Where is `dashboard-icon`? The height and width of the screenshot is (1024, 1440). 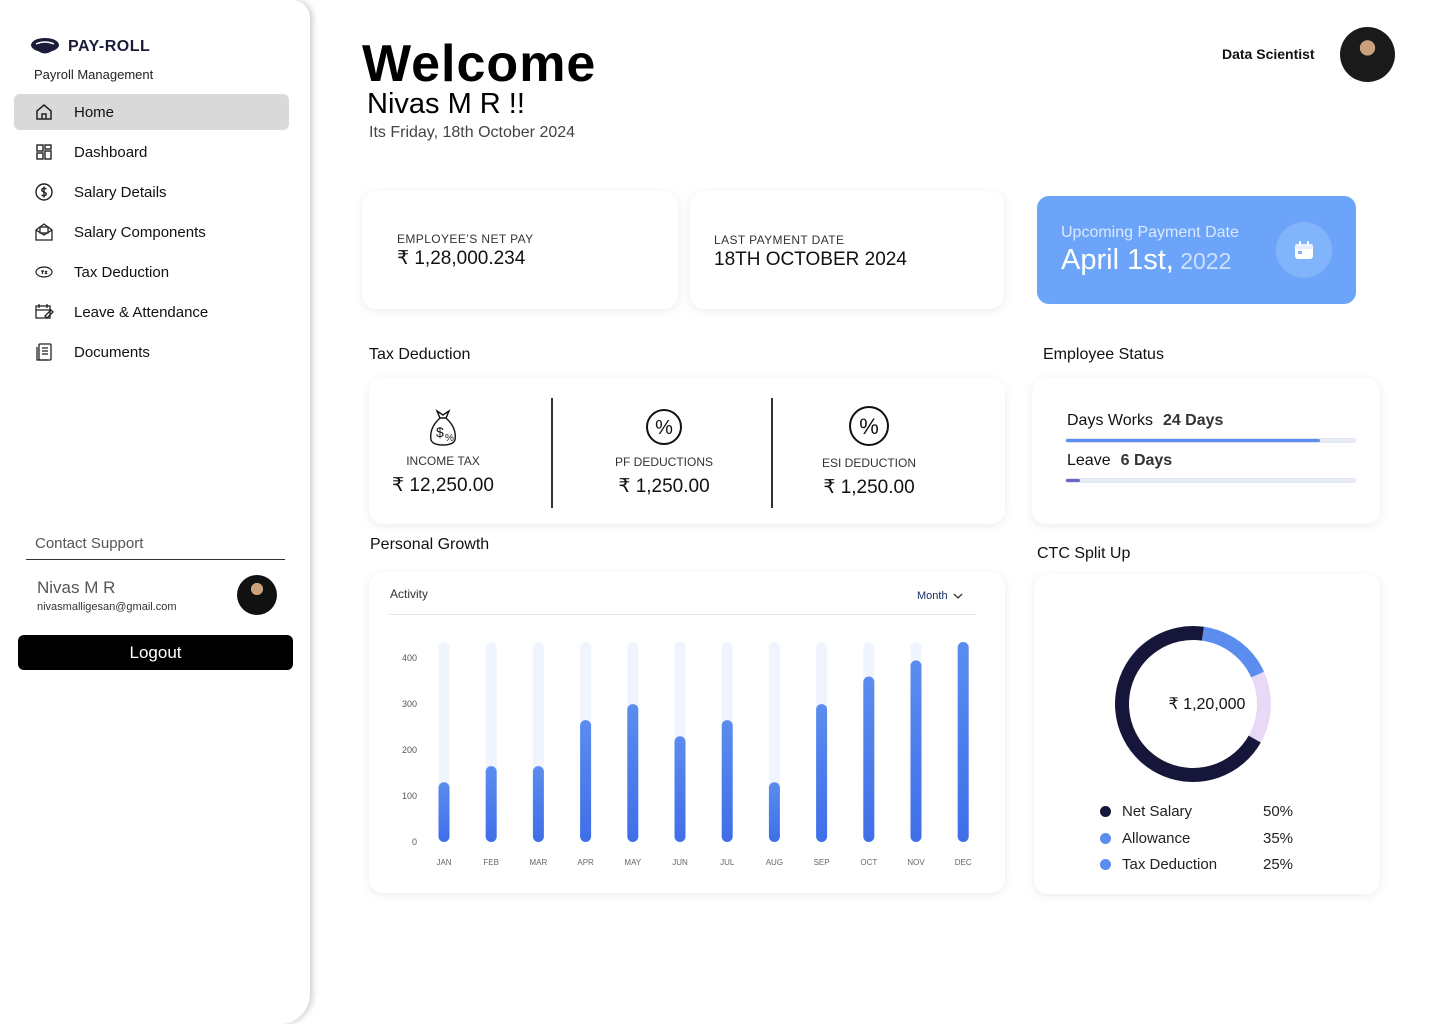 dashboard-icon is located at coordinates (44, 152).